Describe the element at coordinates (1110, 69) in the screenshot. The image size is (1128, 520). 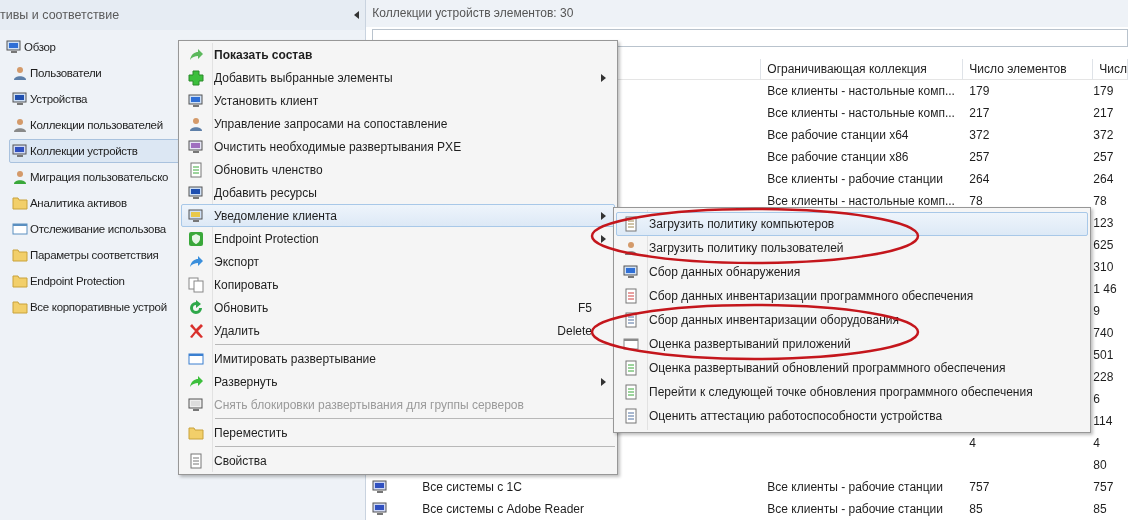
I see `column-header: Числ` at that location.